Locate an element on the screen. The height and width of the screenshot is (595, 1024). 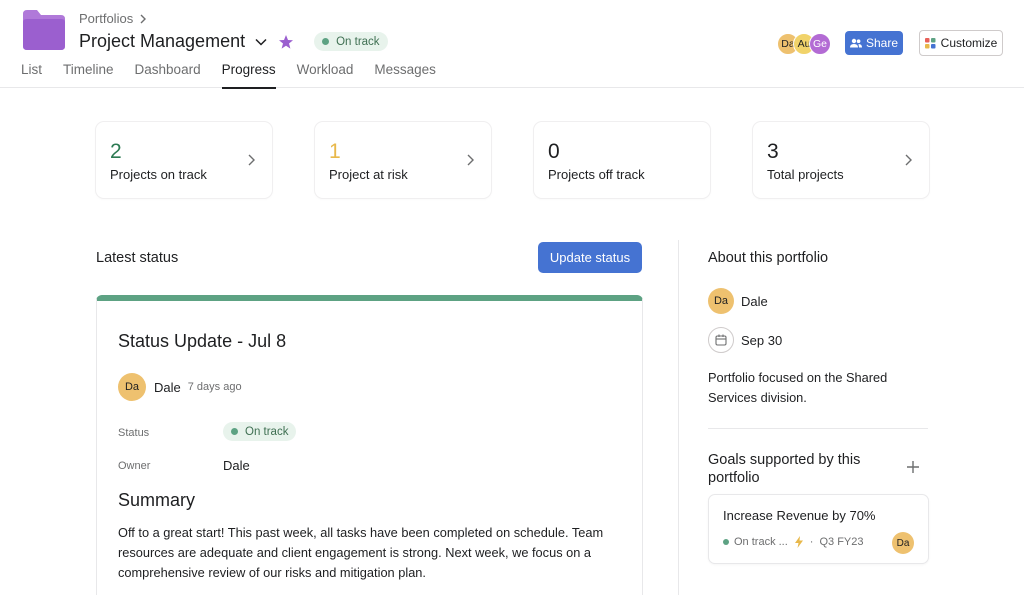
calendar-icon is located at coordinates (721, 340).